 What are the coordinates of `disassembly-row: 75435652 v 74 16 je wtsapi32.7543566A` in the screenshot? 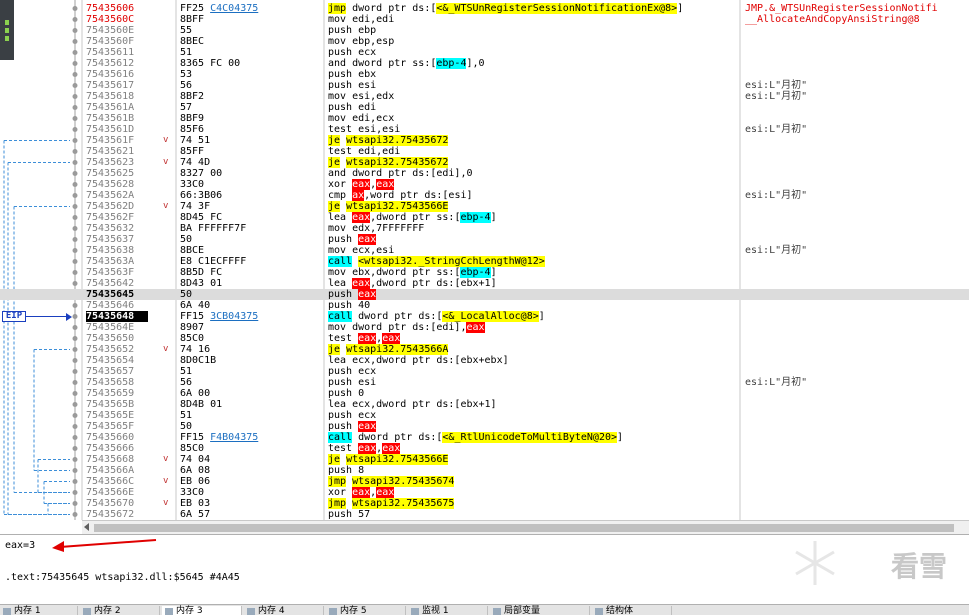 It's located at (484, 349).